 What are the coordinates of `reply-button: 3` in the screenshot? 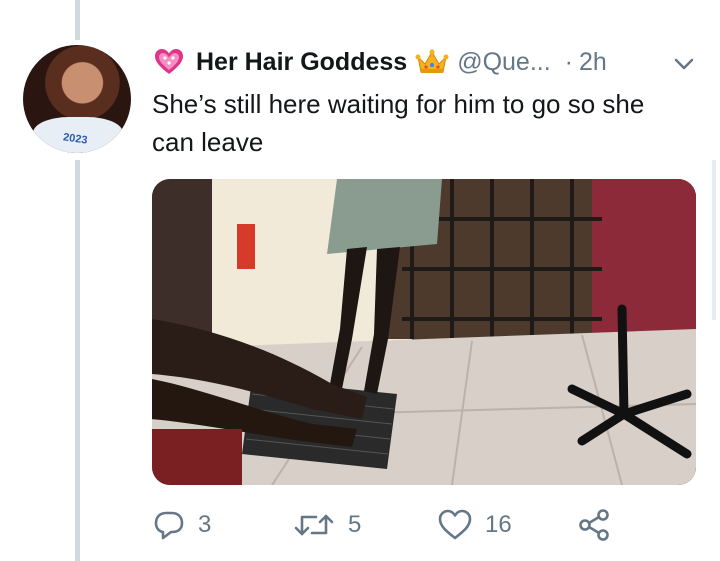 It's located at (181, 525).